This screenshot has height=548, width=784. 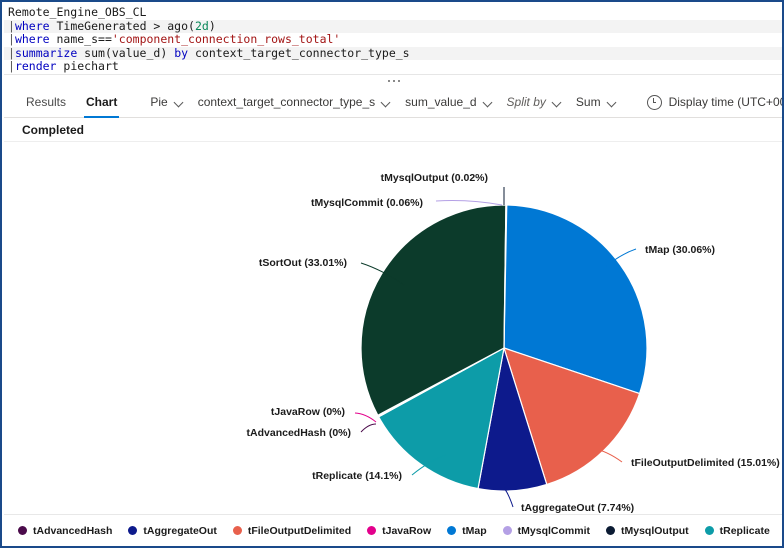 What do you see at coordinates (393, 81) in the screenshot?
I see `panel-splitter-handle` at bounding box center [393, 81].